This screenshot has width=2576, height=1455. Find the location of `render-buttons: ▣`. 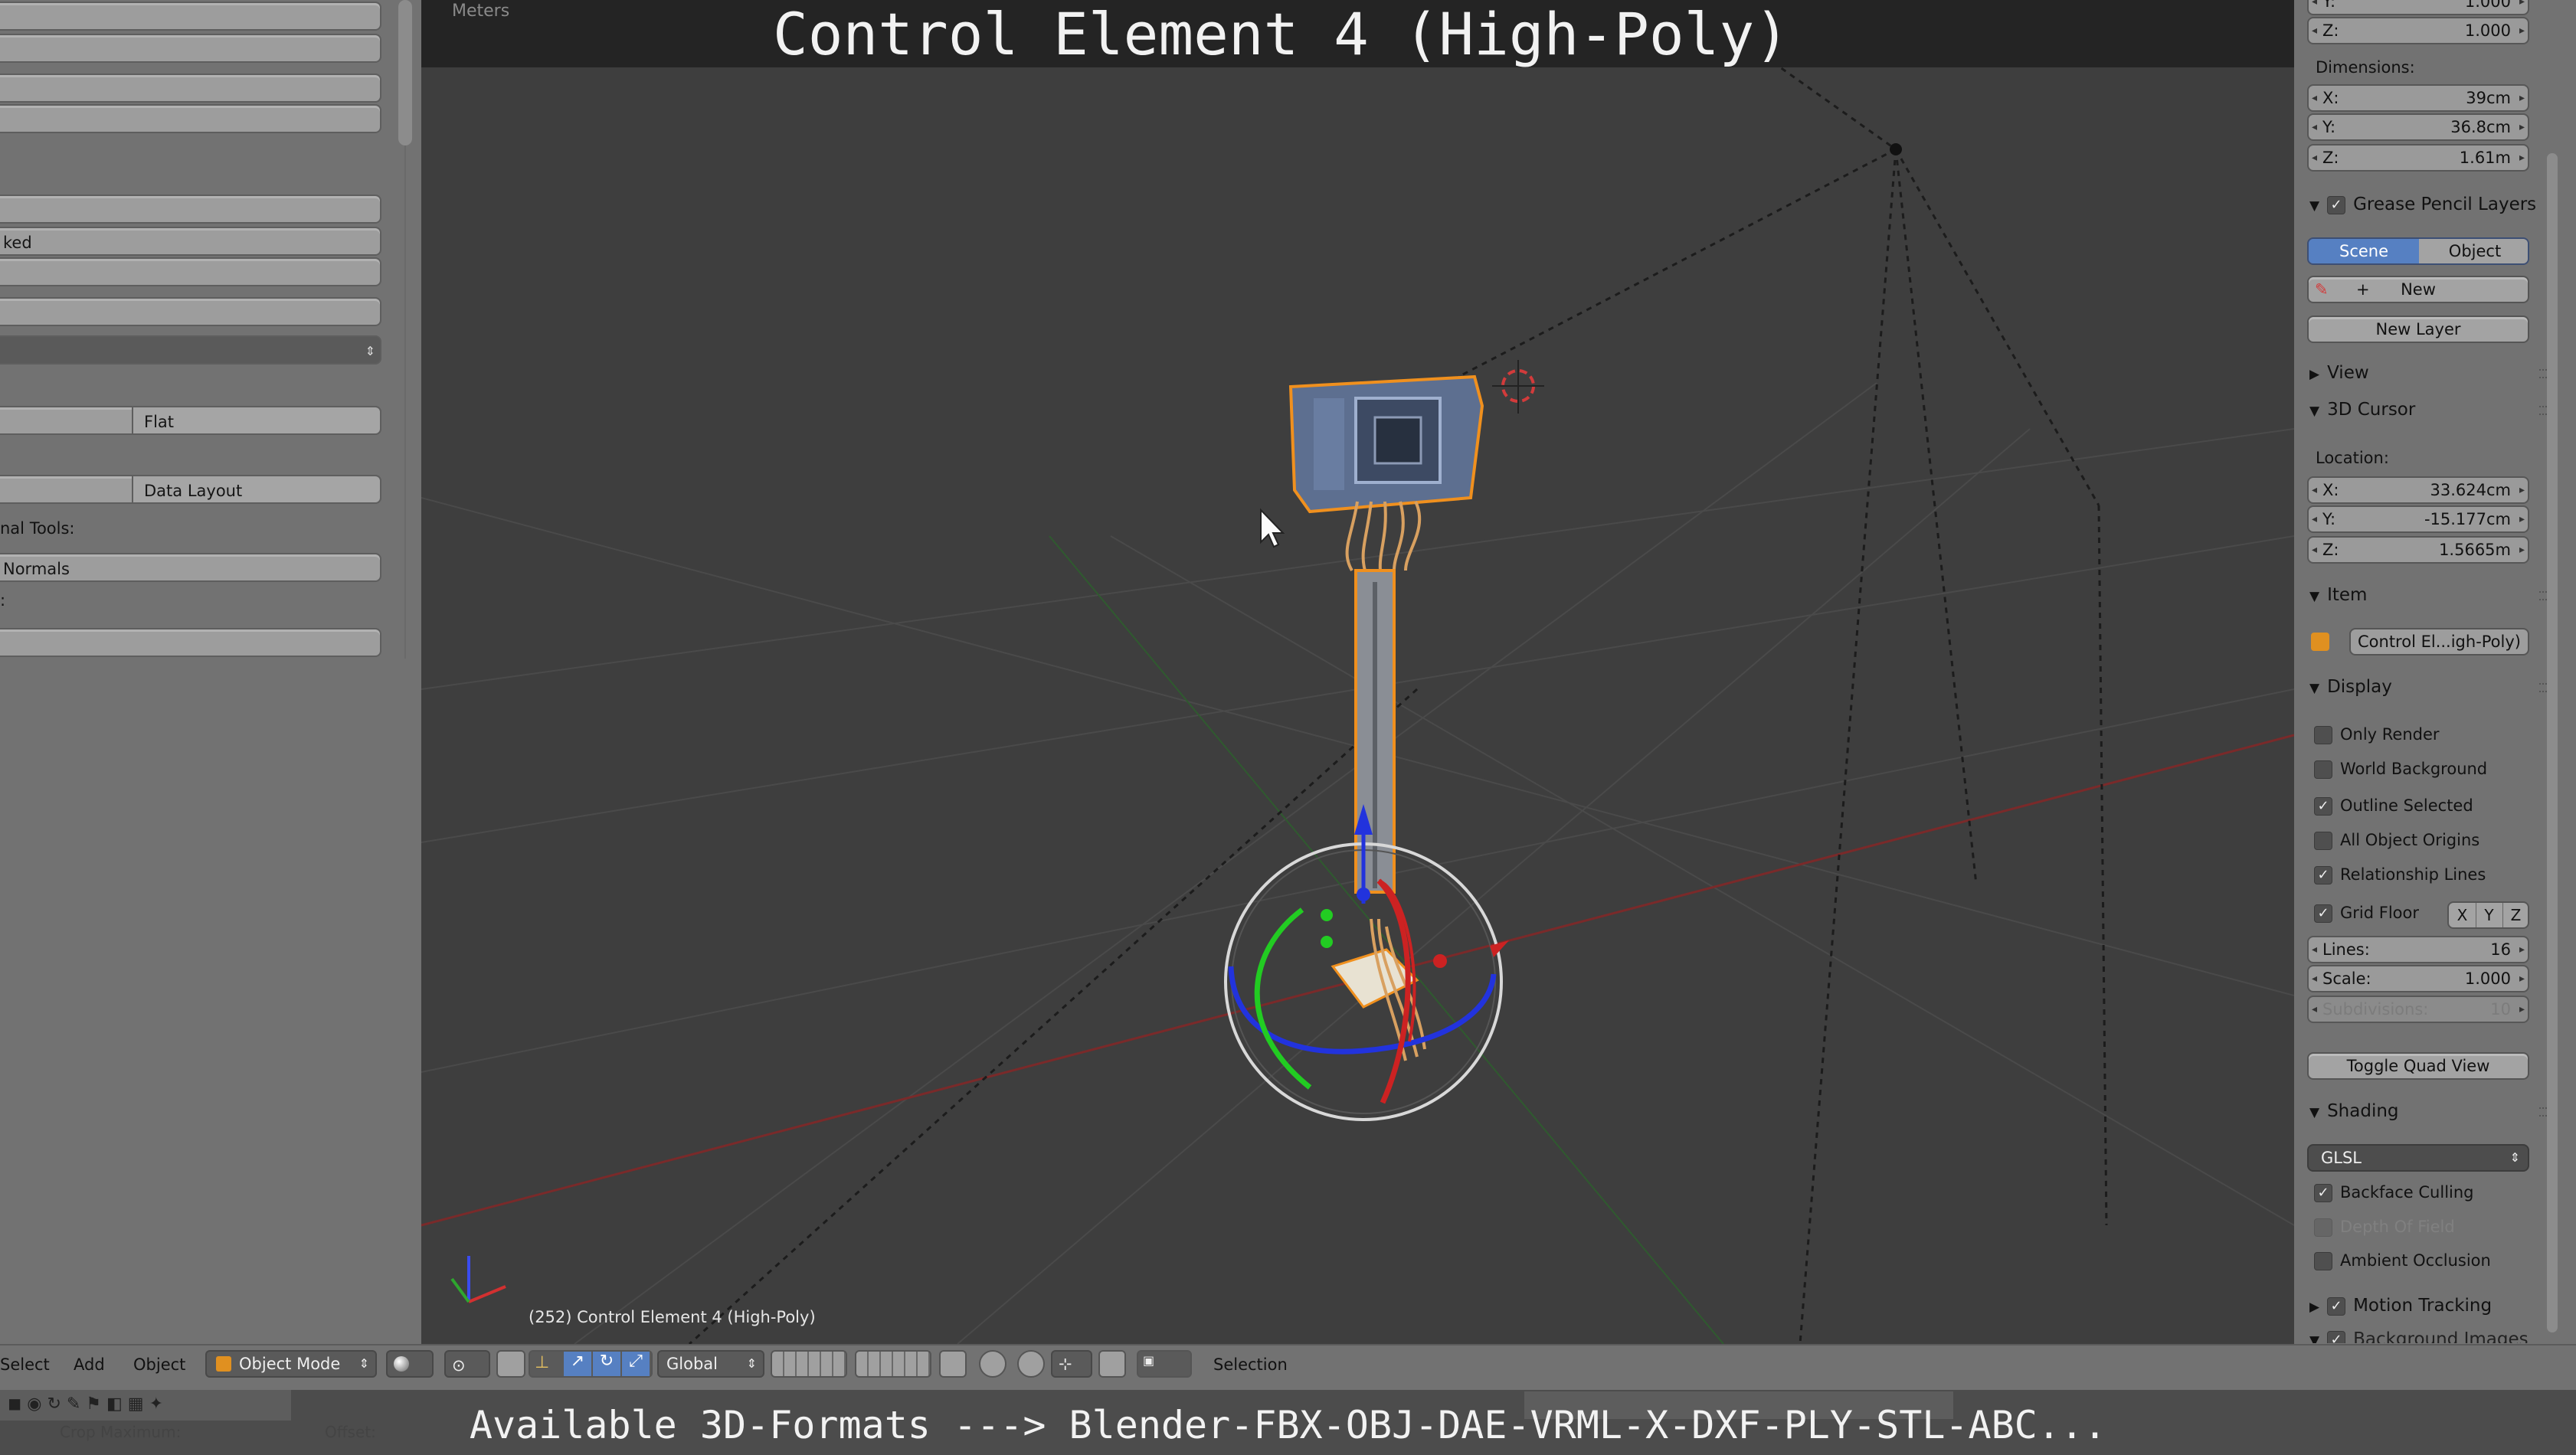

render-buttons: ▣ is located at coordinates (1164, 1364).